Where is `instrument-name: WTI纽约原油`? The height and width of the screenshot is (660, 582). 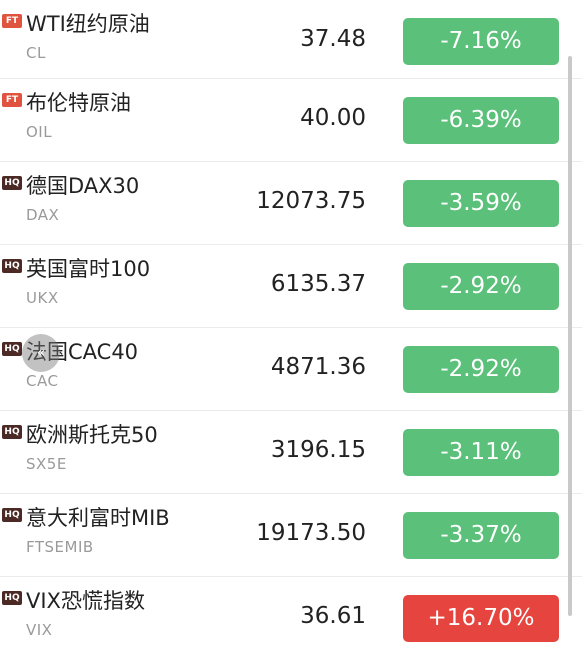 instrument-name: WTI纽约原油 is located at coordinates (88, 24).